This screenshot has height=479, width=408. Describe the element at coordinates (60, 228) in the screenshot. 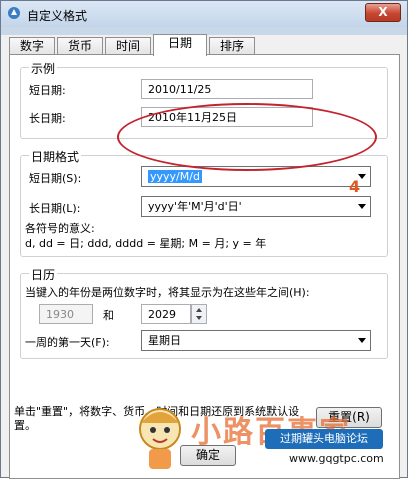

I see `symbols-label: 各符号的意义:` at that location.